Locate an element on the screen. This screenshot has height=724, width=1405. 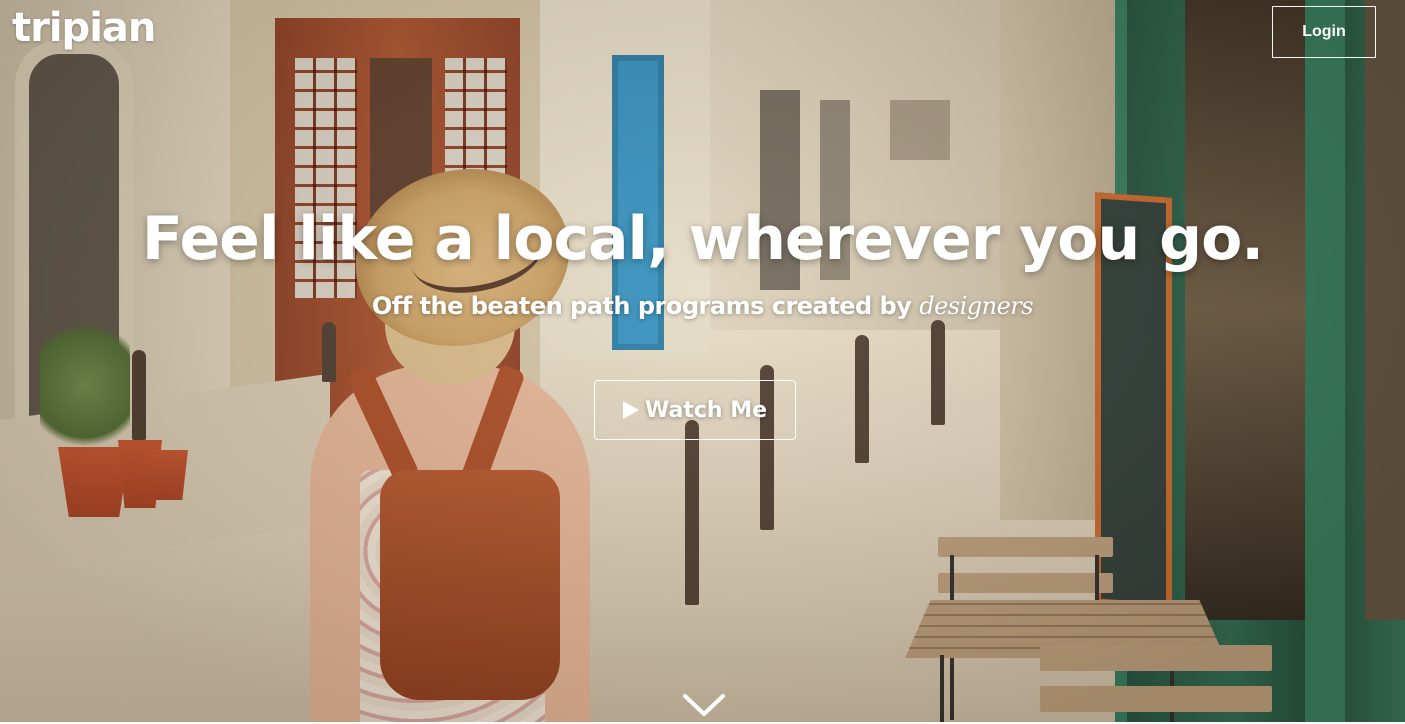
login-button: Login is located at coordinates (1324, 32).